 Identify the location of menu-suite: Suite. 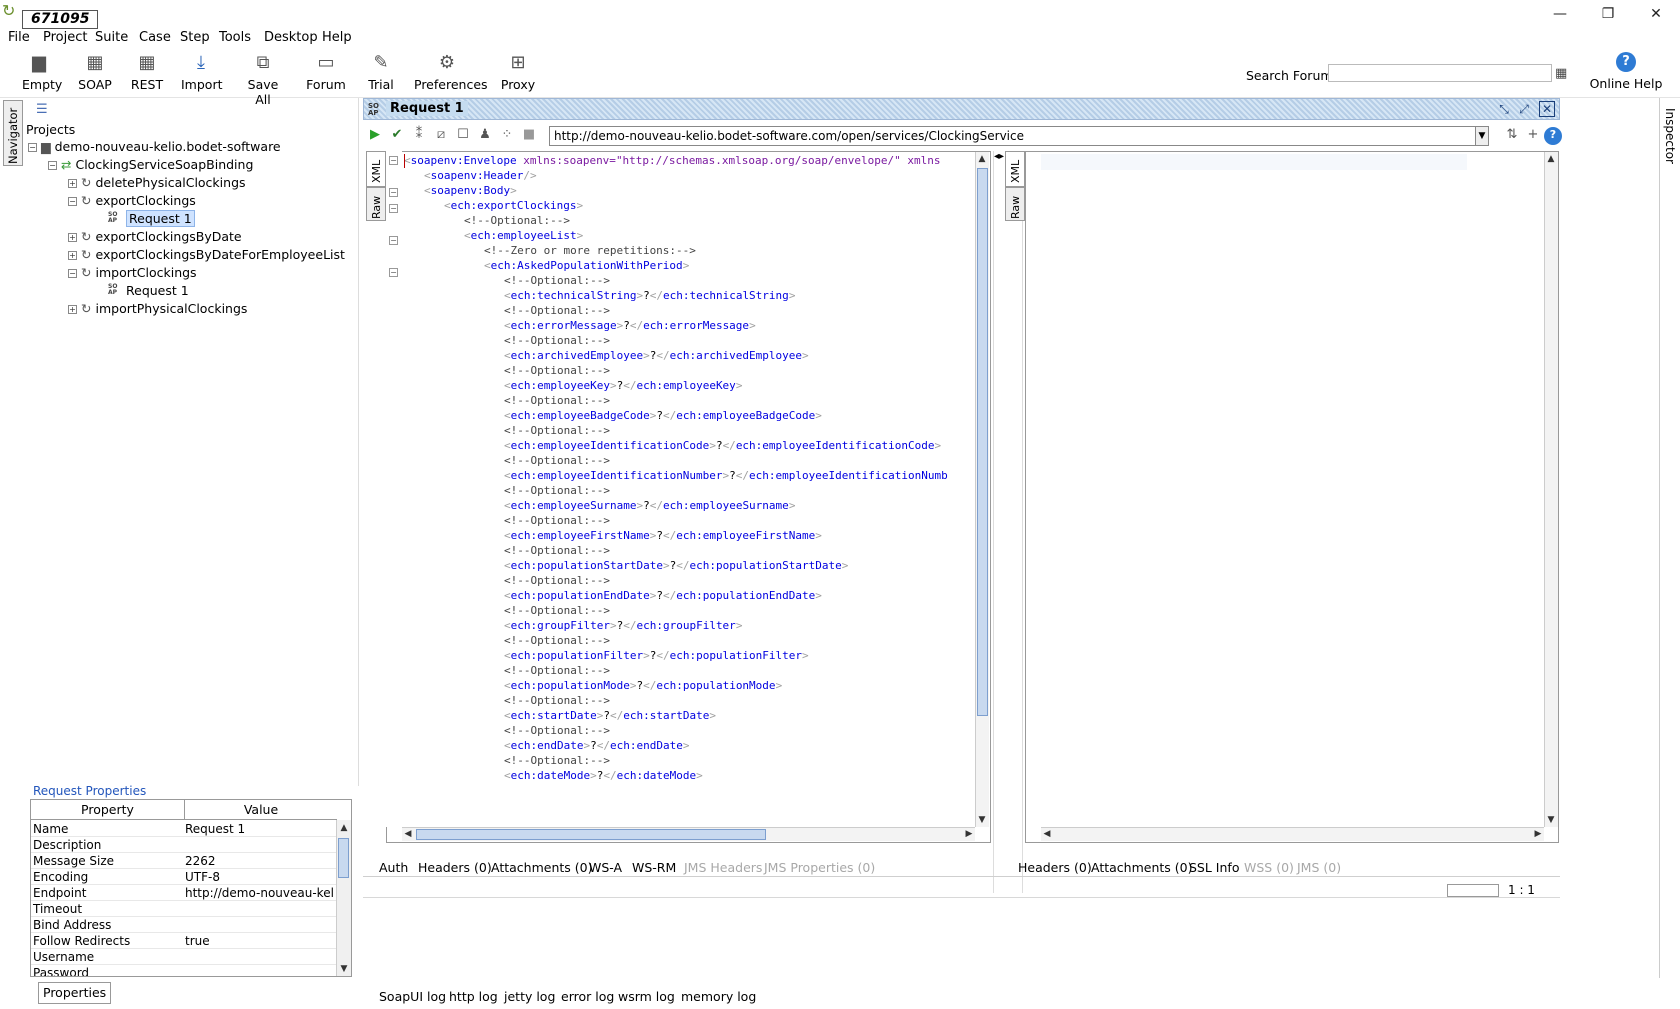
(111, 38).